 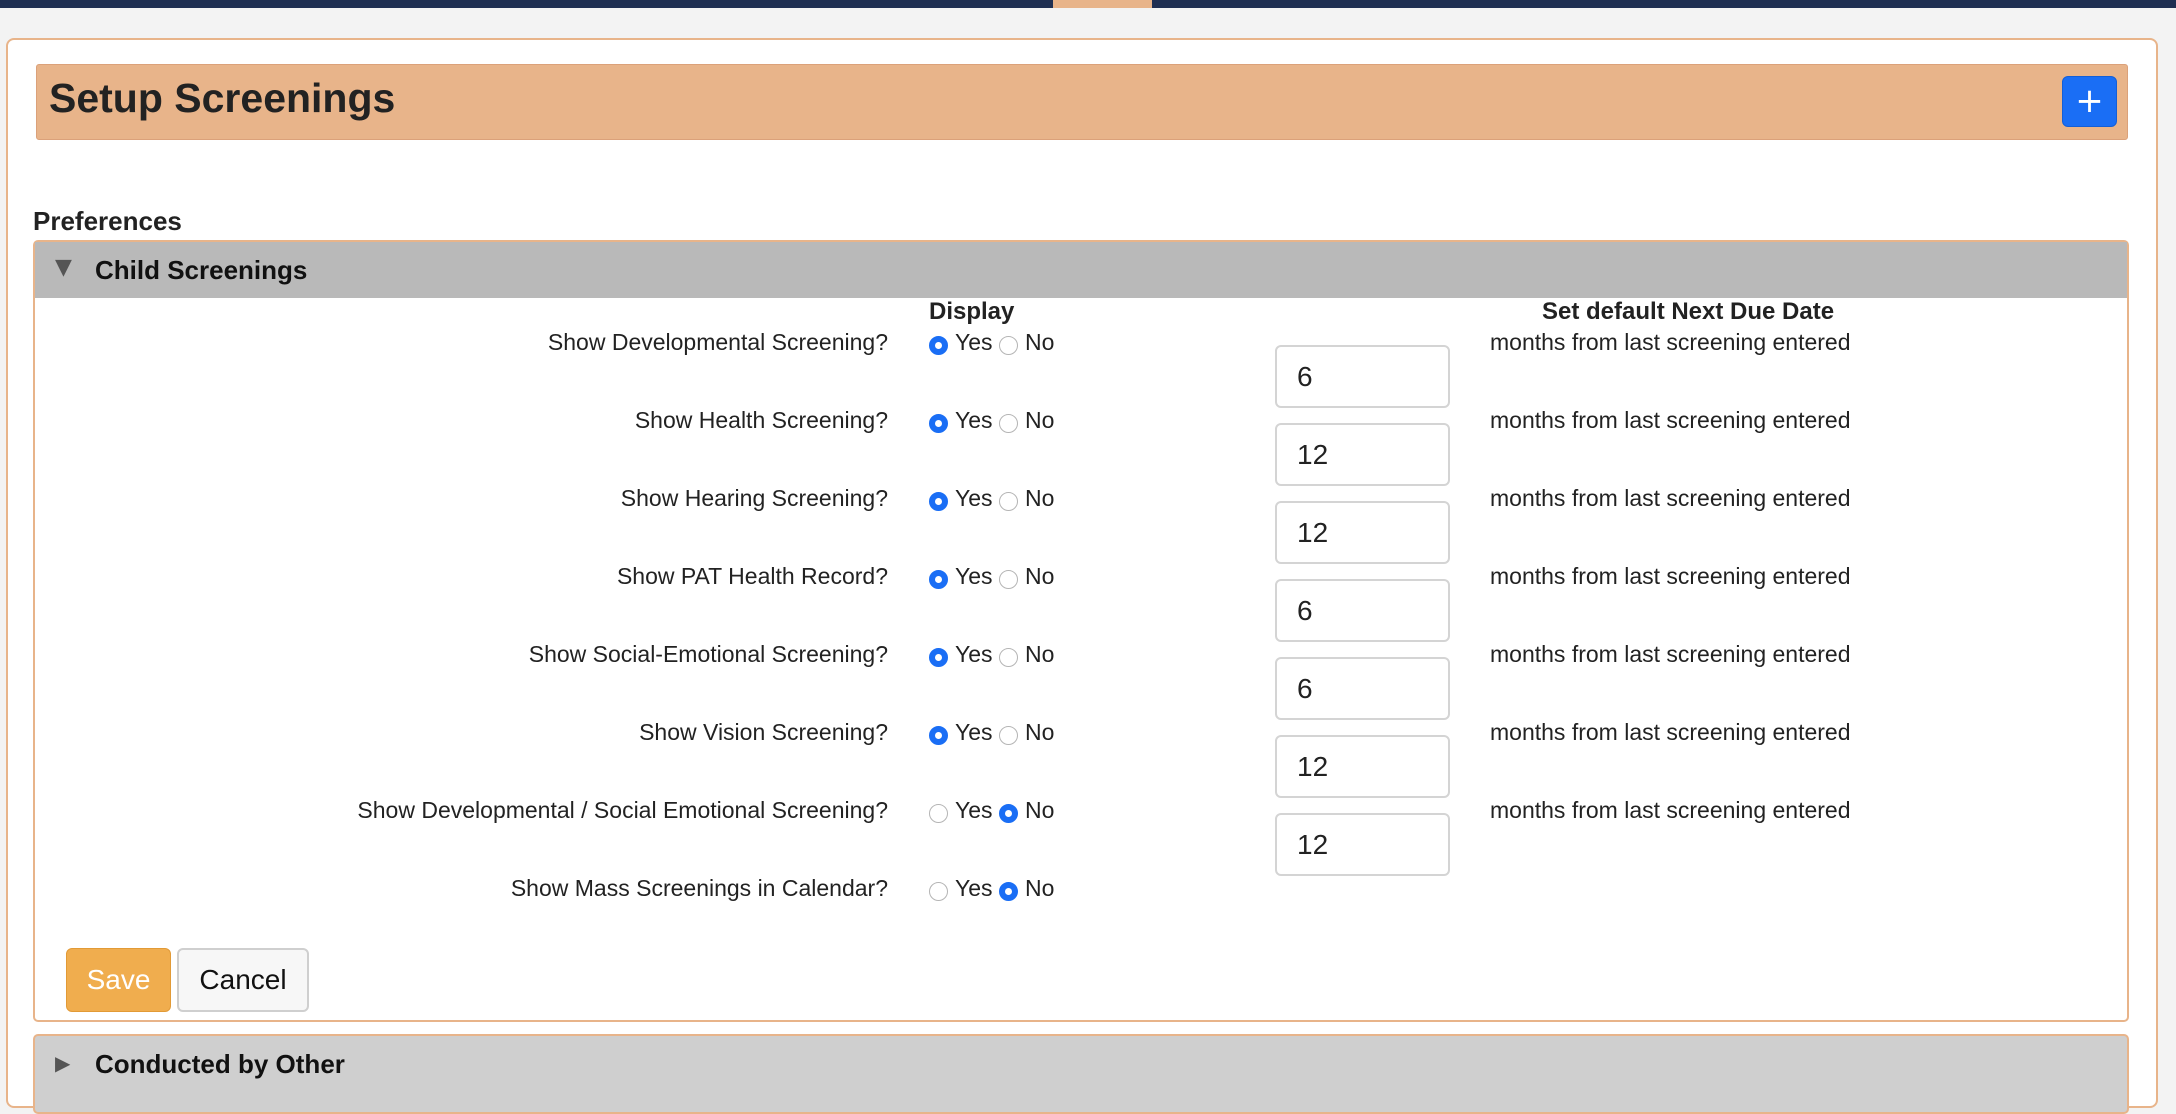 I want to click on cancel-button: Cancel, so click(x=243, y=980).